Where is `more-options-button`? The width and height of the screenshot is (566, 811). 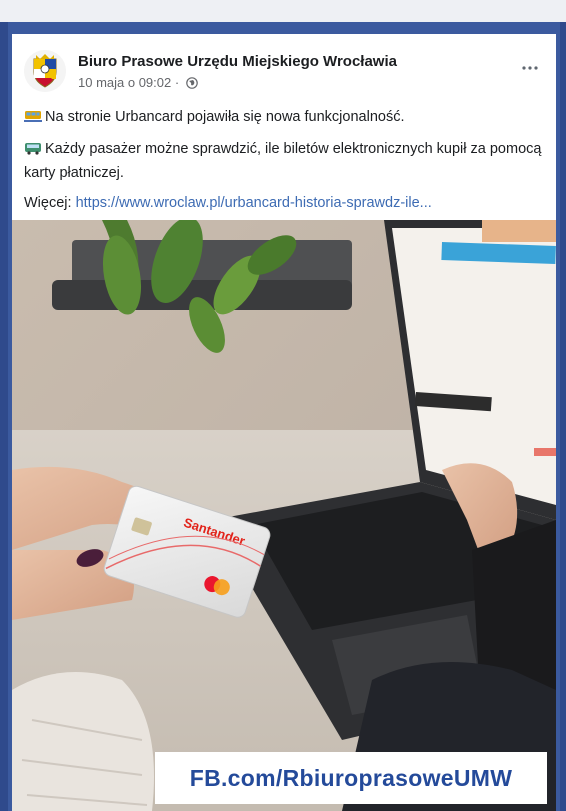
more-options-button is located at coordinates (530, 68).